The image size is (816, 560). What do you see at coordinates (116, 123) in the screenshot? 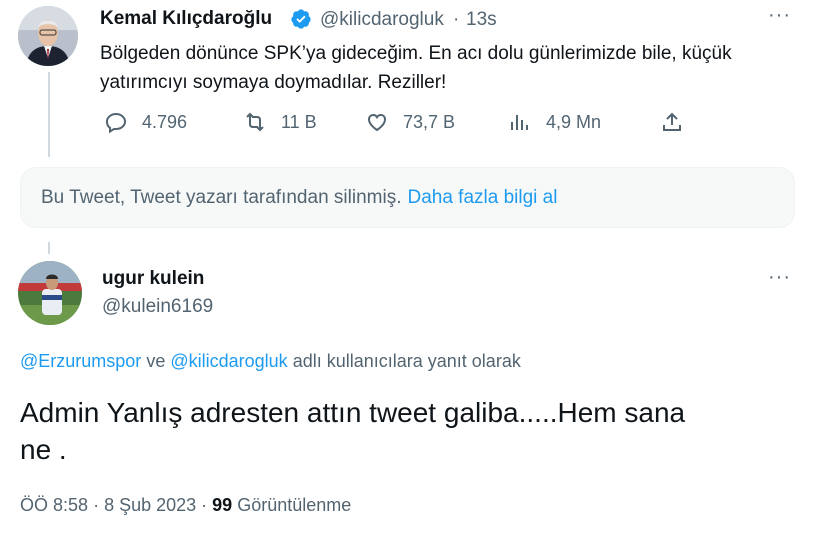
I see `reply-icon` at bounding box center [116, 123].